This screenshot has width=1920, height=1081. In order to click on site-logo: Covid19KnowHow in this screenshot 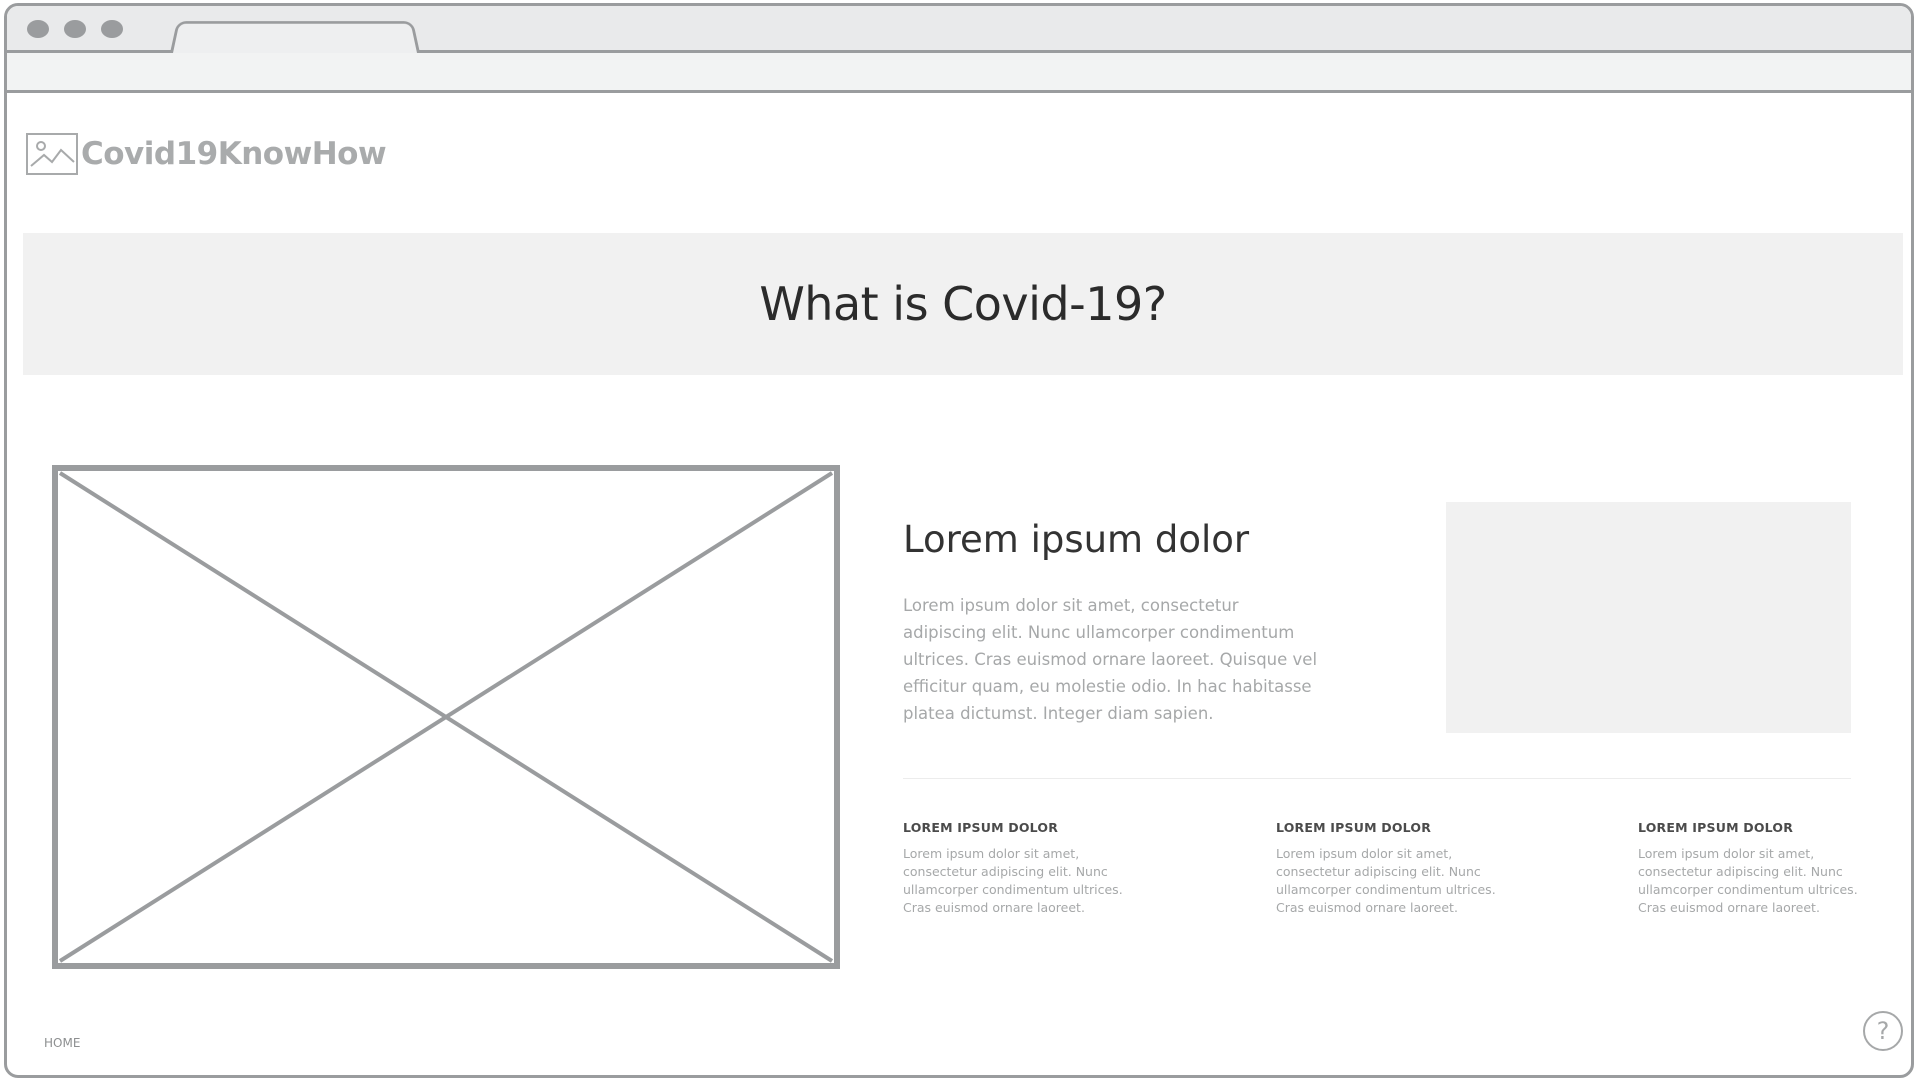, I will do `click(206, 154)`.